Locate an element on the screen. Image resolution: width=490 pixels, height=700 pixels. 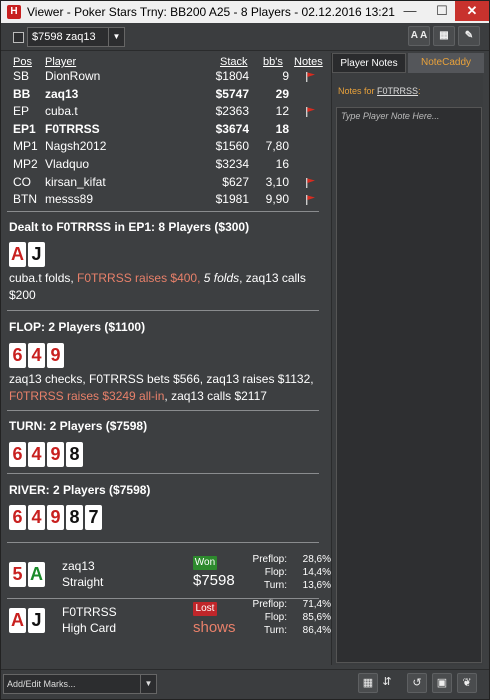
lost-amount: shows is located at coordinates (214, 627).